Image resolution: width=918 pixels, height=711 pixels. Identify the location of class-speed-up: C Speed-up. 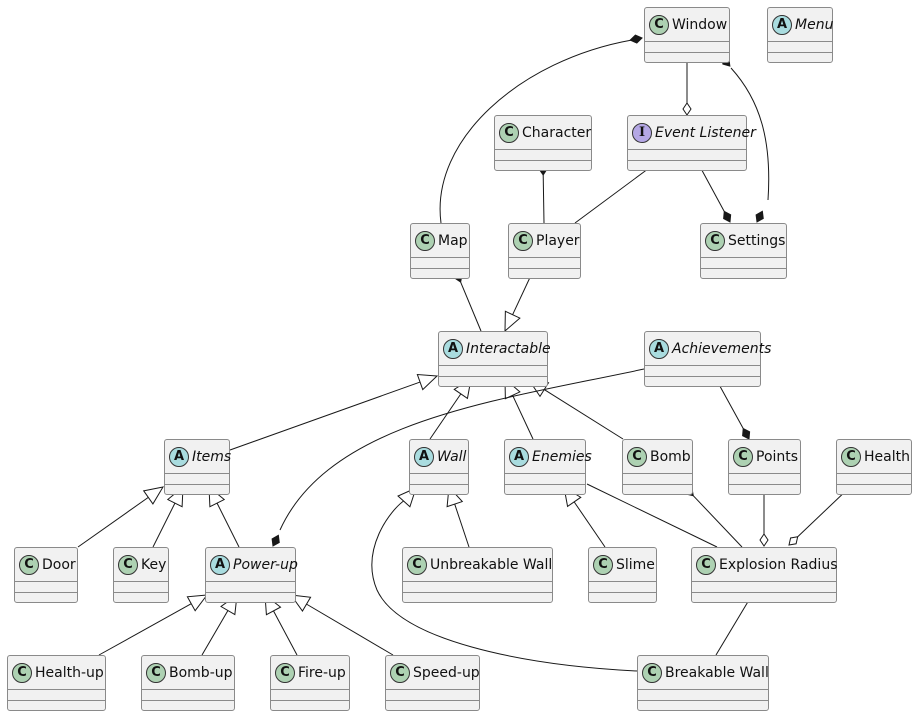
(432, 683).